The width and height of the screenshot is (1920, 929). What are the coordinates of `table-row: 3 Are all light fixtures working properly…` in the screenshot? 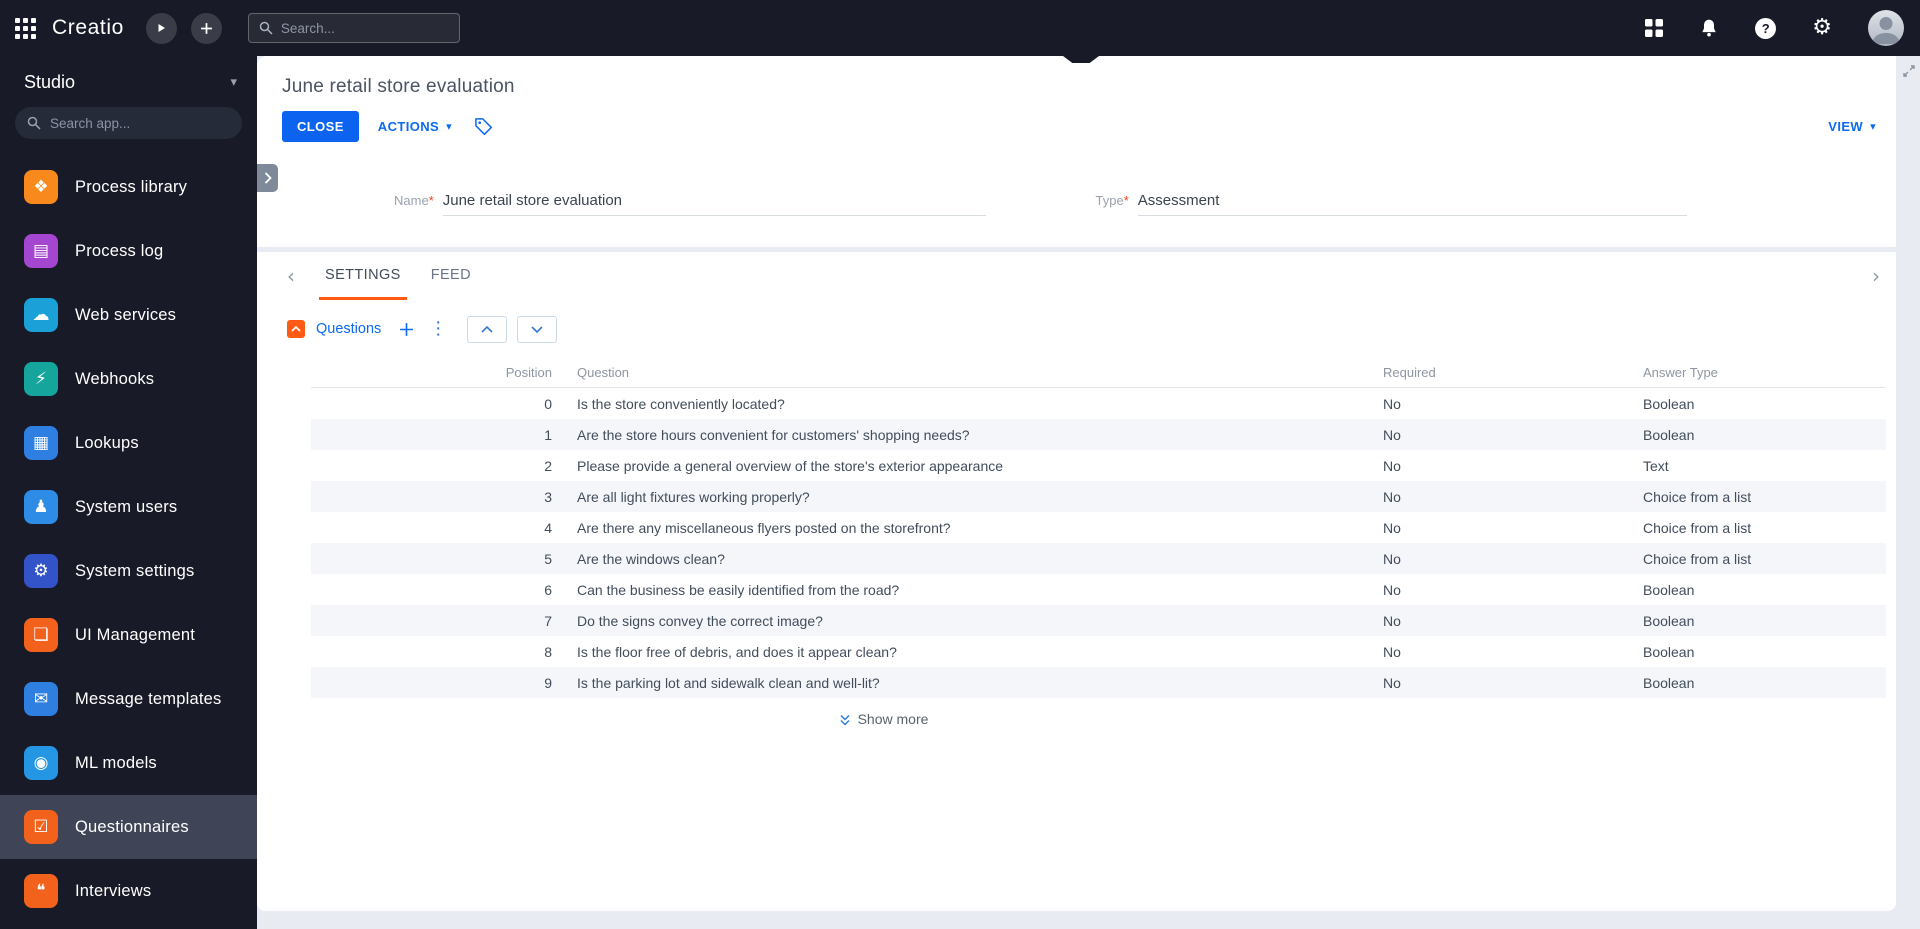 It's located at (1098, 496).